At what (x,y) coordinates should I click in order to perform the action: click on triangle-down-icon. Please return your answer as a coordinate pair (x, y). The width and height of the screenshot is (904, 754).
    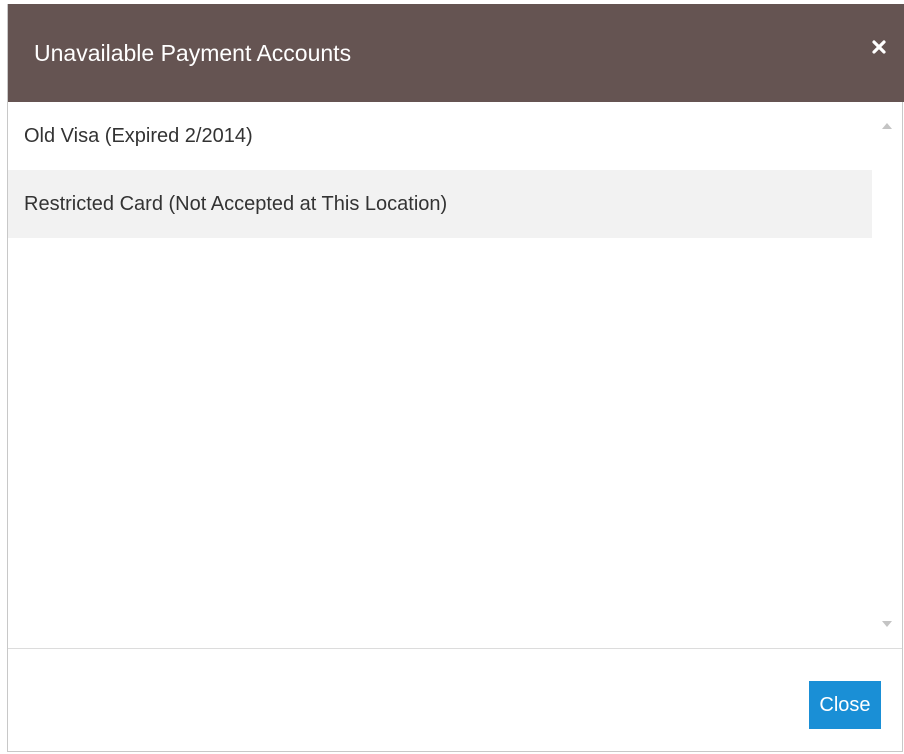
    Looking at the image, I should click on (887, 624).